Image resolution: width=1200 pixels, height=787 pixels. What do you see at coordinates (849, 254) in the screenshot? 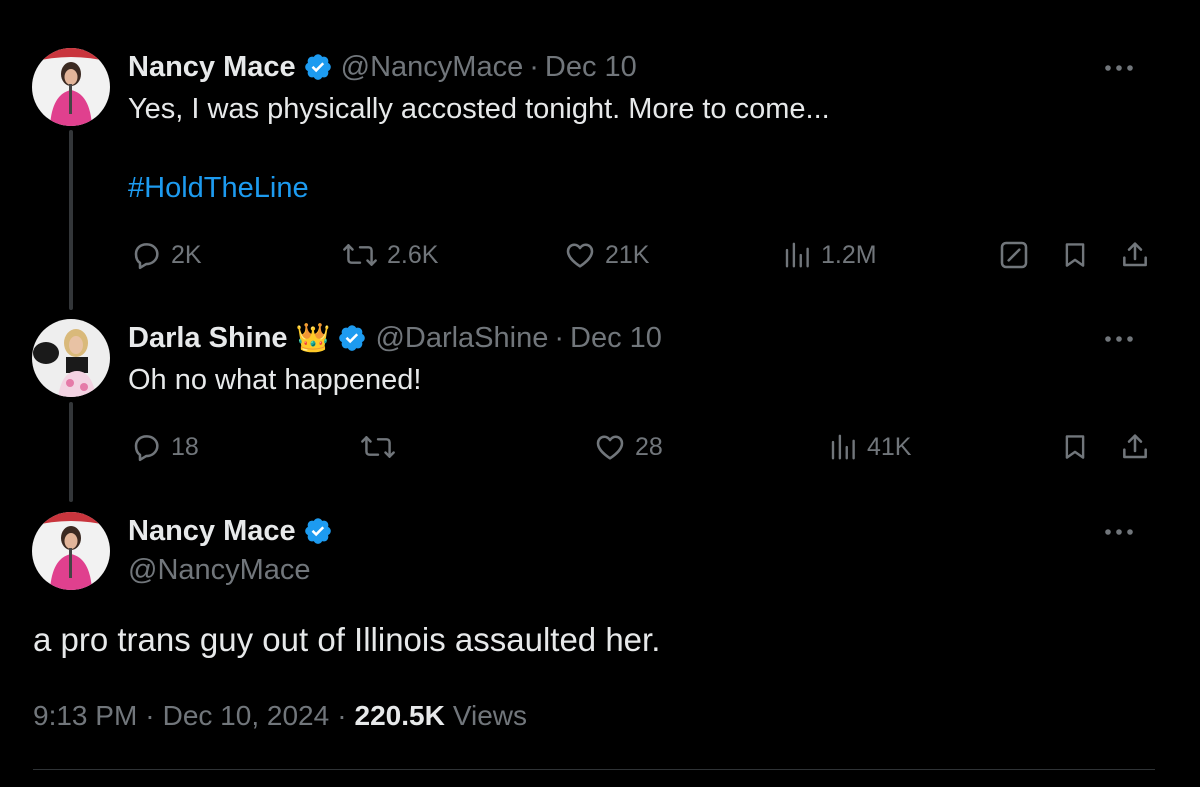
I see `views-count: 1.2M` at bounding box center [849, 254].